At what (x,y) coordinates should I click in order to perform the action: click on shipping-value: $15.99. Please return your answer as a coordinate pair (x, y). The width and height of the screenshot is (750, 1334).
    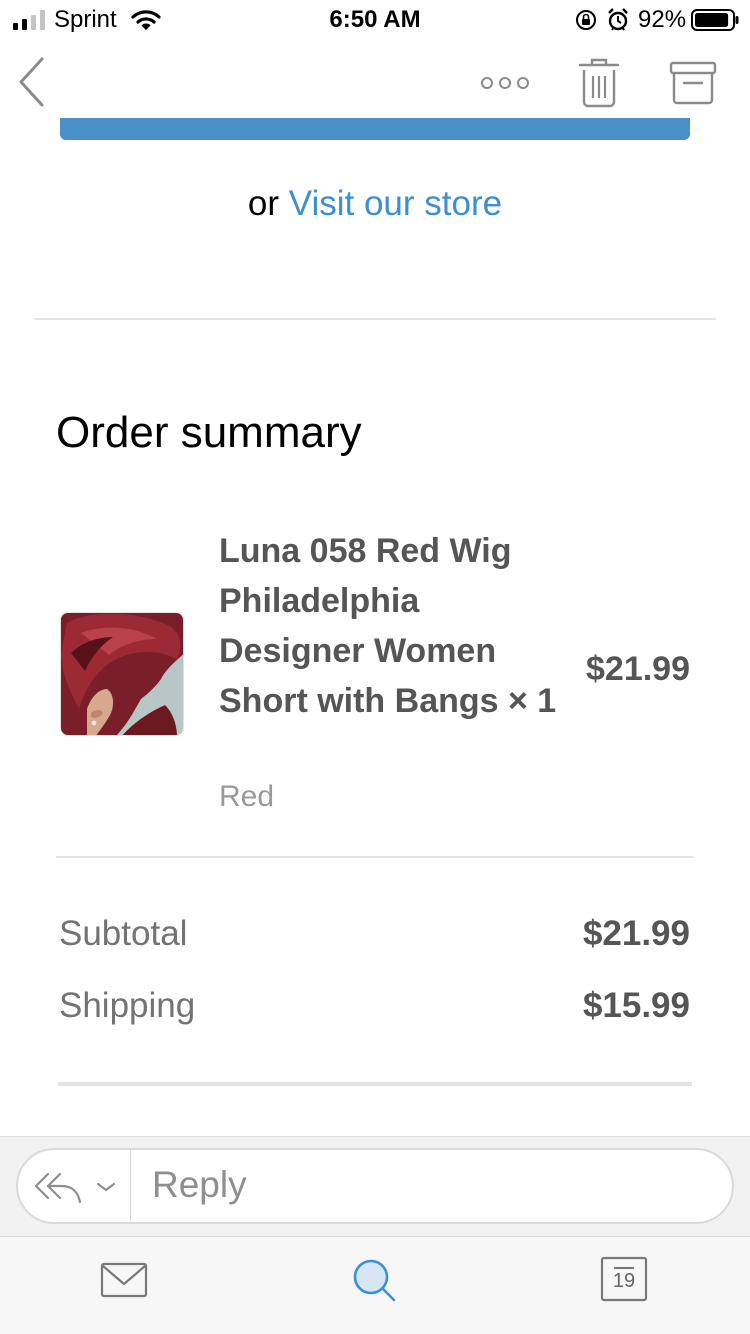
    Looking at the image, I should click on (636, 1005).